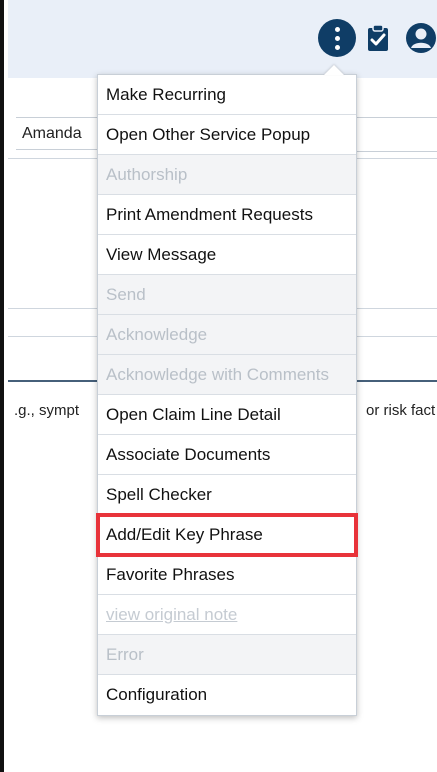 The height and width of the screenshot is (772, 437). What do you see at coordinates (227, 455) in the screenshot?
I see `menu-item-associate-documents: Associate Documents` at bounding box center [227, 455].